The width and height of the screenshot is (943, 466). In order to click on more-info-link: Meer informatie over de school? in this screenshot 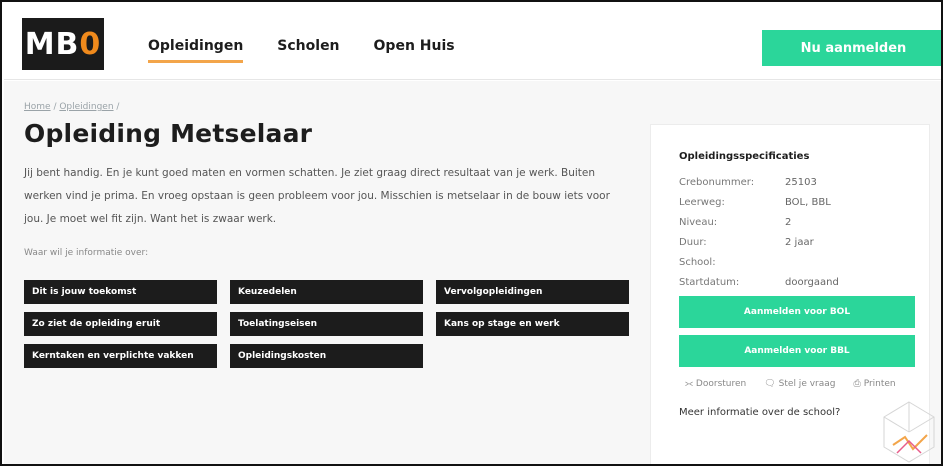, I will do `click(759, 412)`.